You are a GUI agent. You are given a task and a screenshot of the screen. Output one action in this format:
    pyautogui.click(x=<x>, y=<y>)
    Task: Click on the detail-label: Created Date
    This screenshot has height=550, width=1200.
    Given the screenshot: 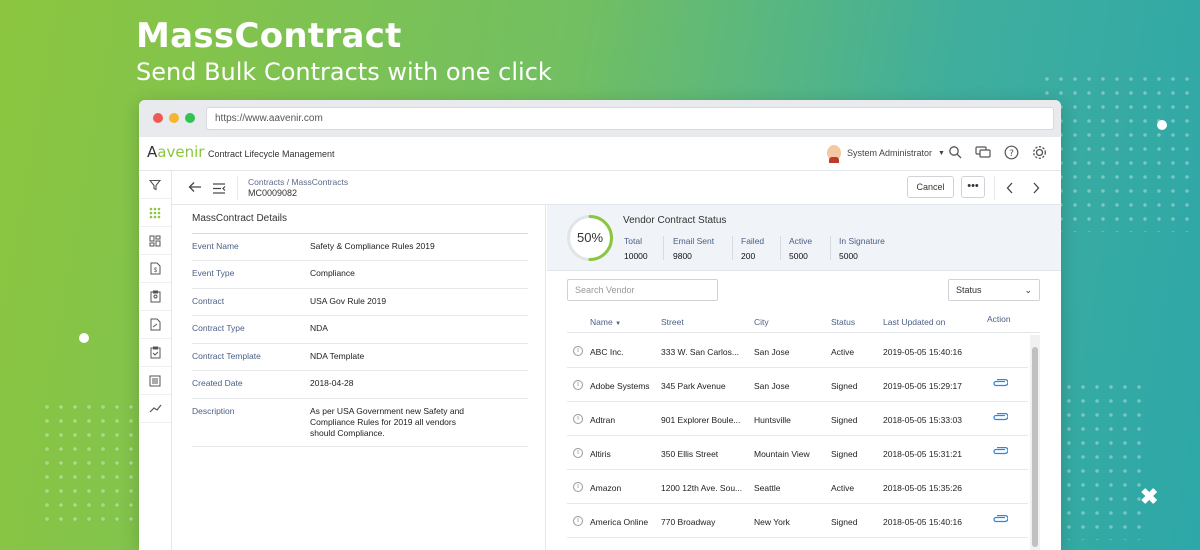 What is the action you would take?
    pyautogui.click(x=217, y=383)
    